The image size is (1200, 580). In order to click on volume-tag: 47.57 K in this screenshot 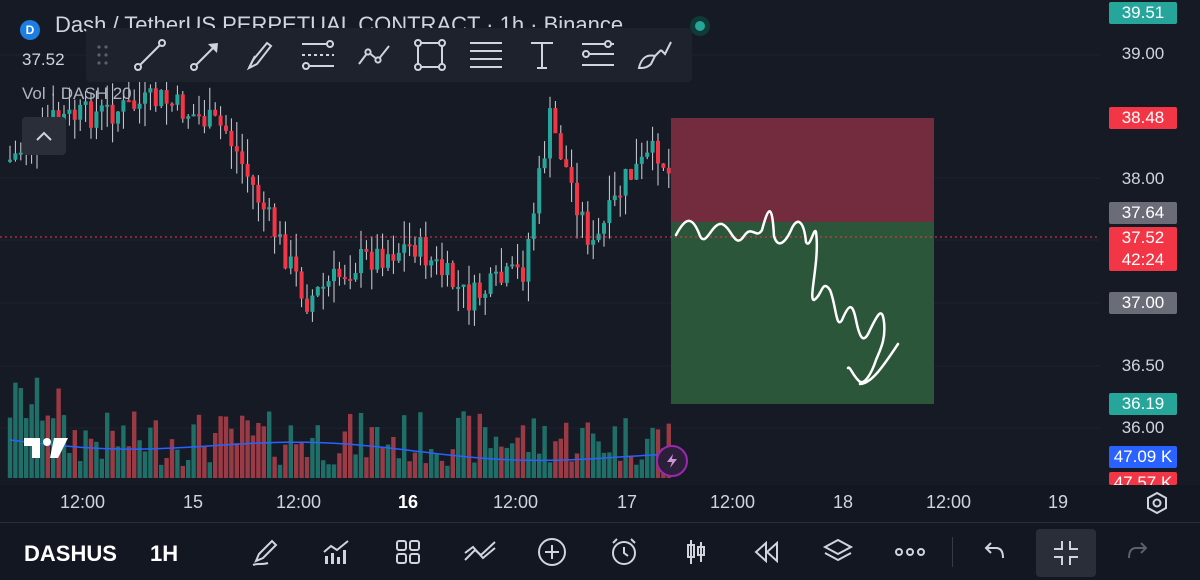, I will do `click(1143, 478)`.